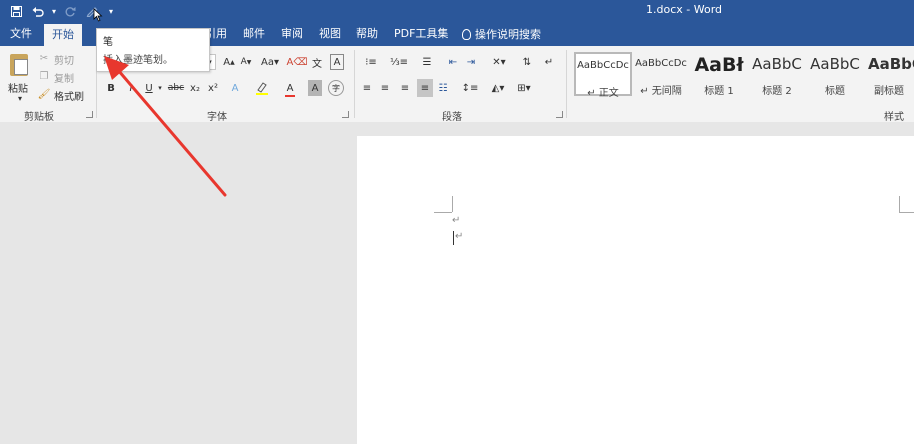 The height and width of the screenshot is (444, 914). Describe the element at coordinates (453, 238) in the screenshot. I see `text-cursor` at that location.